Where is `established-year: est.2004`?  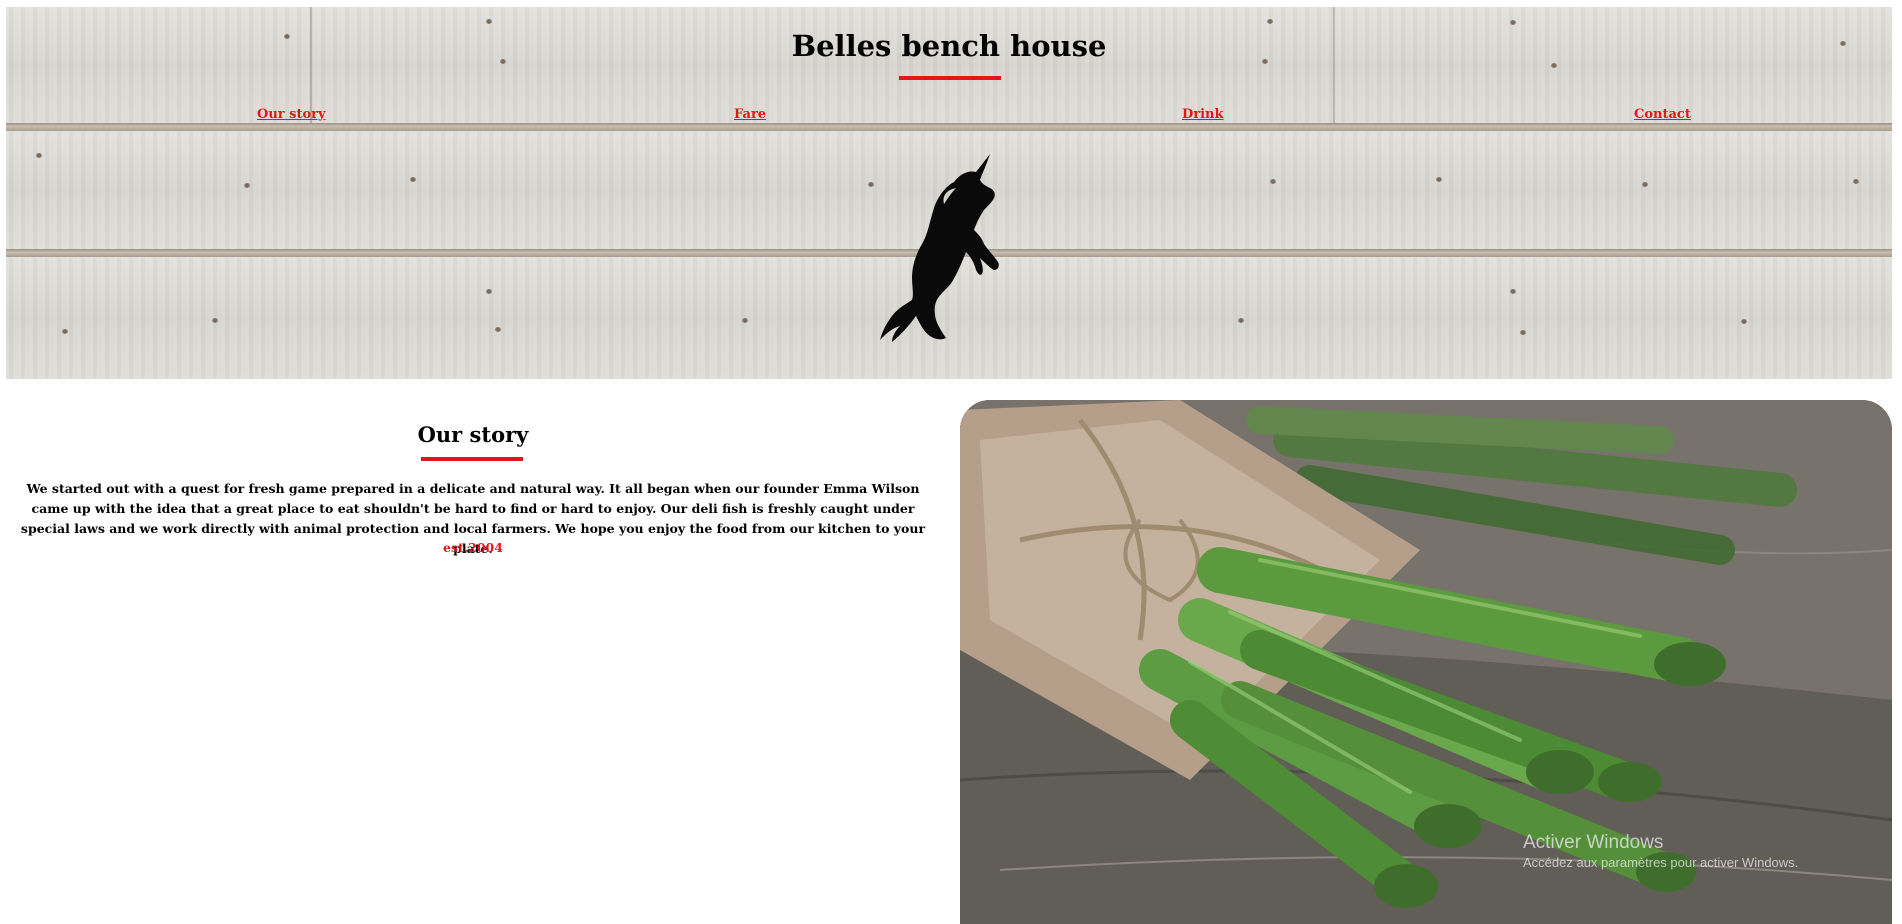 established-year: est.2004 is located at coordinates (473, 547).